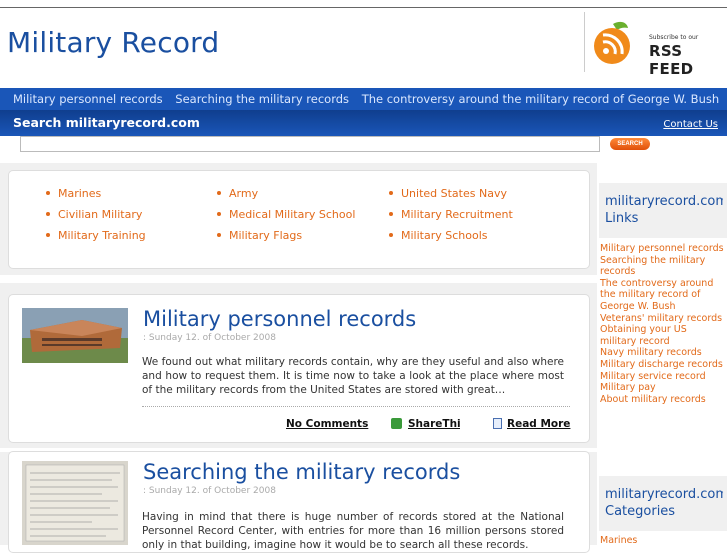 This screenshot has height=553, width=727. Describe the element at coordinates (662, 266) in the screenshot. I see `sidebar-link: Searching the military records` at that location.